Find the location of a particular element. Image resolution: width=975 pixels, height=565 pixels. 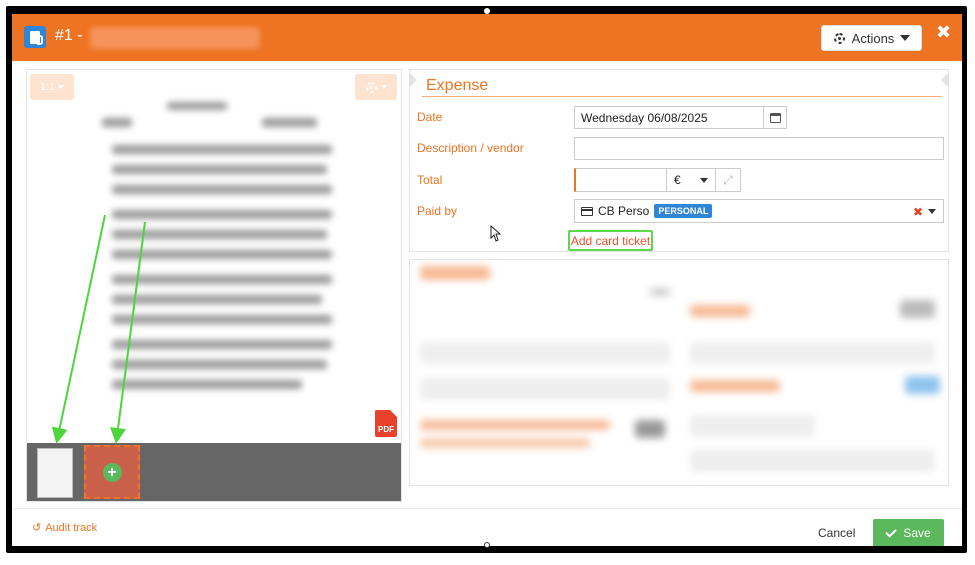

zoom-button: 1:1 is located at coordinates (52, 87).